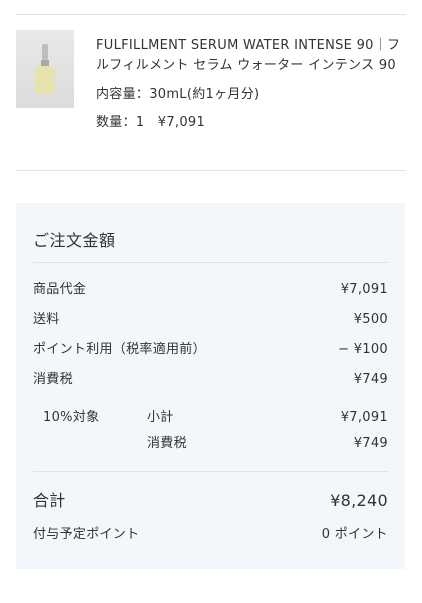  What do you see at coordinates (210, 262) in the screenshot?
I see `summary-title-divider` at bounding box center [210, 262].